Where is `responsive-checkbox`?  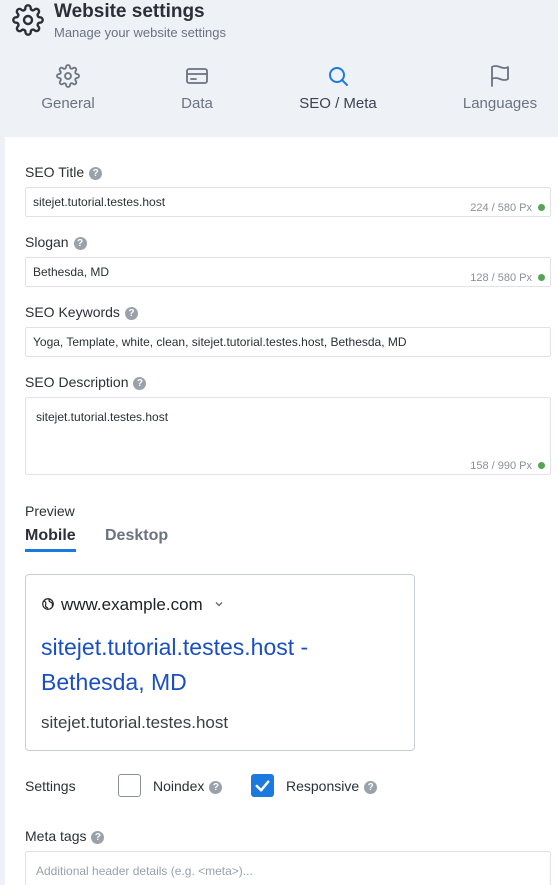
responsive-checkbox is located at coordinates (262, 785).